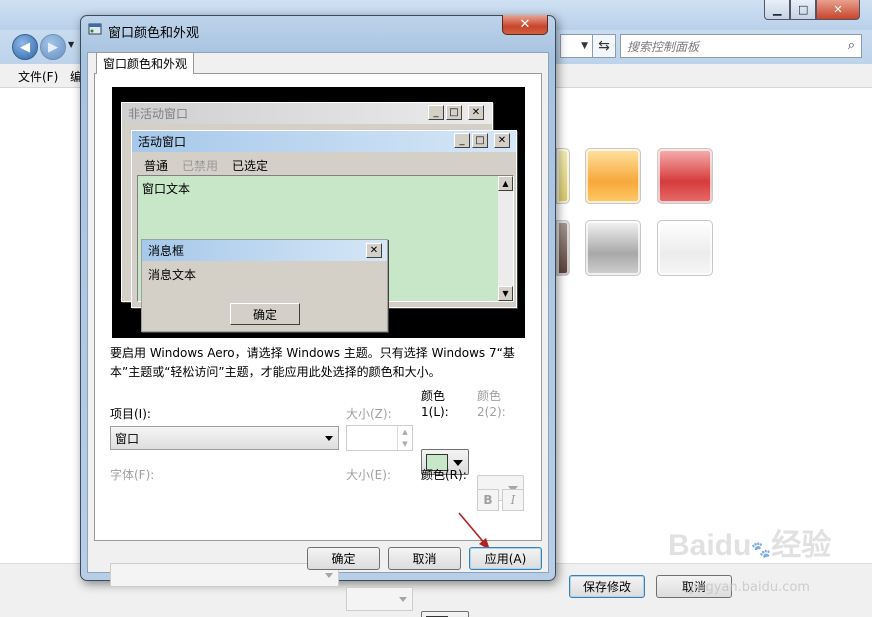 This screenshot has height=617, width=872. I want to click on message-box-preview: 消息框 ✕ 消息文本 确定, so click(264, 285).